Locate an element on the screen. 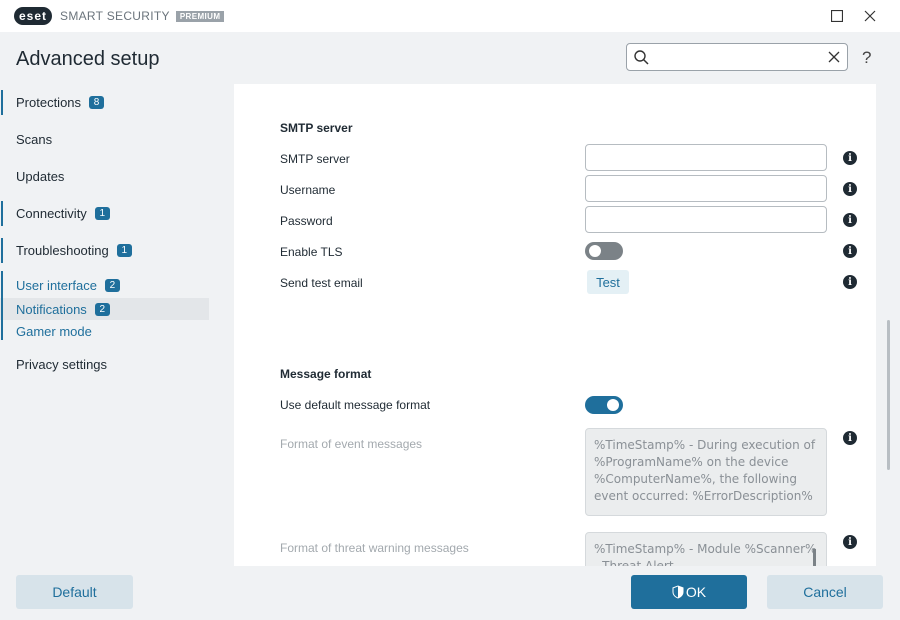 The height and width of the screenshot is (620, 900). username-input is located at coordinates (706, 188).